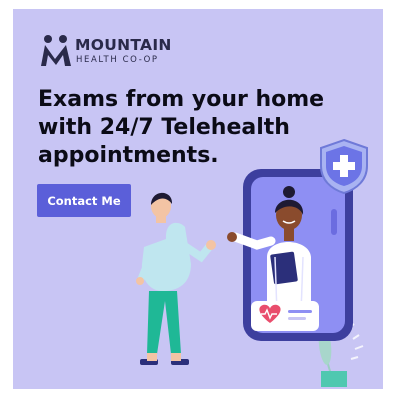 This screenshot has height=396, width=395. Describe the element at coordinates (164, 127) in the screenshot. I see `headline-line: with 24/7 Telehealth` at that location.